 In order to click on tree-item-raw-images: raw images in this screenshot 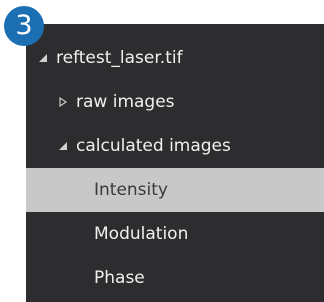, I will do `click(175, 102)`.